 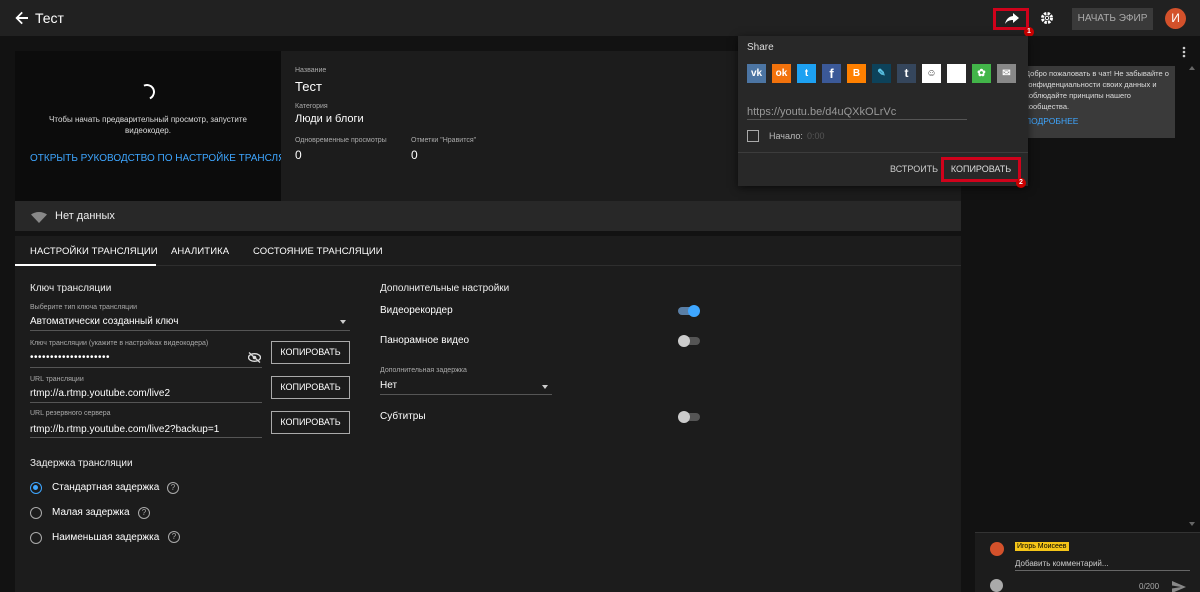 What do you see at coordinates (100, 393) in the screenshot?
I see `stream-url-input: rtmp://a.rtmp.youtube.com/live2` at bounding box center [100, 393].